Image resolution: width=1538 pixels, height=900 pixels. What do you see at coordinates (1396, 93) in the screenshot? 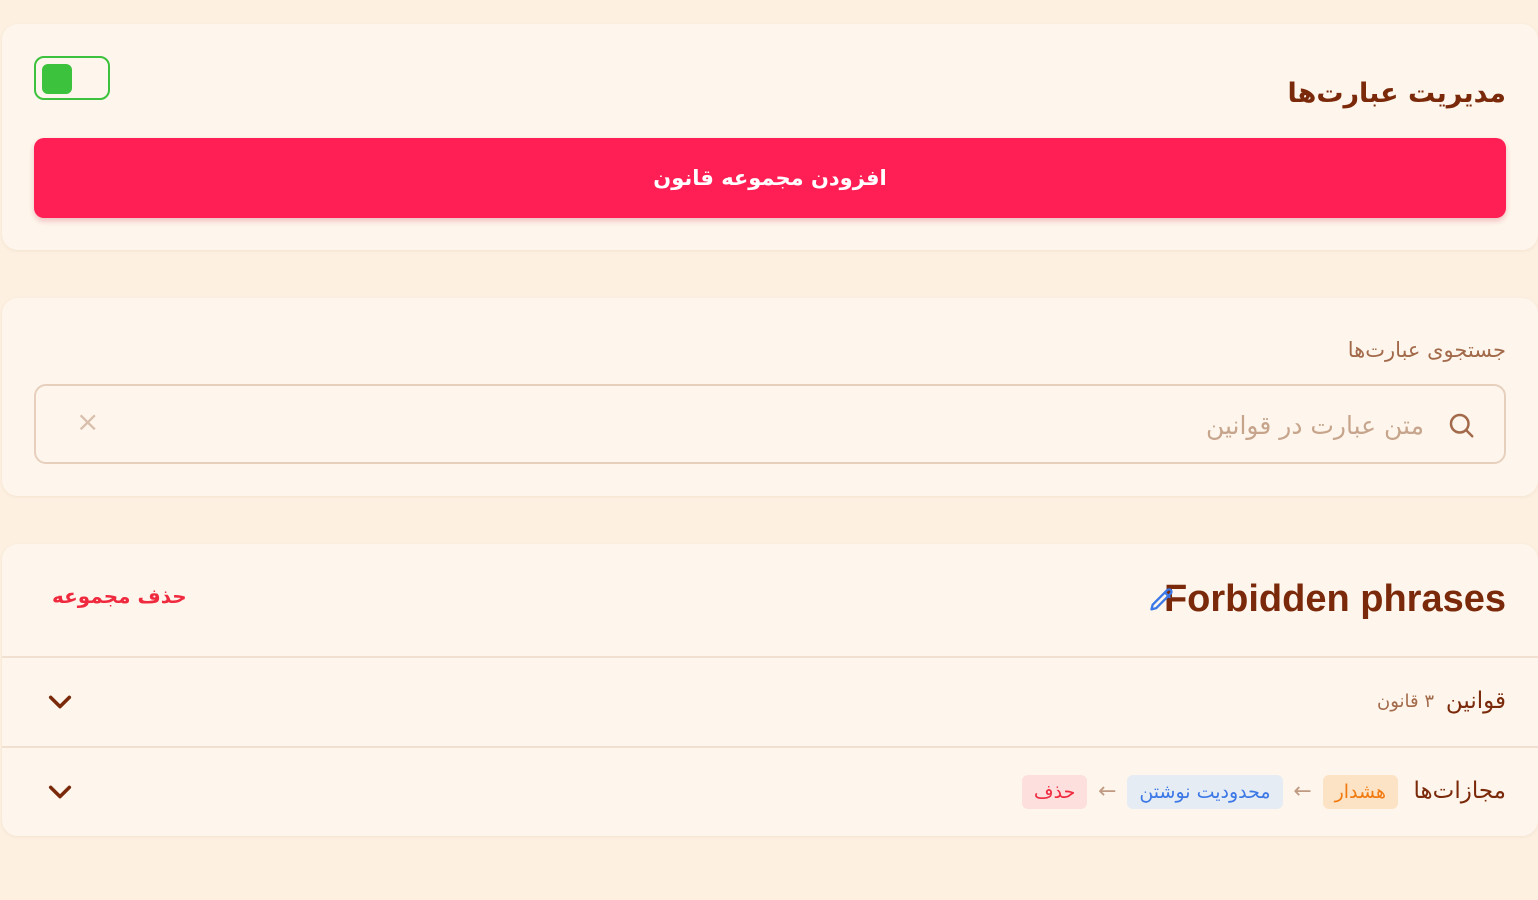
I see `page-title: مدیریت عبارت‌ها` at bounding box center [1396, 93].